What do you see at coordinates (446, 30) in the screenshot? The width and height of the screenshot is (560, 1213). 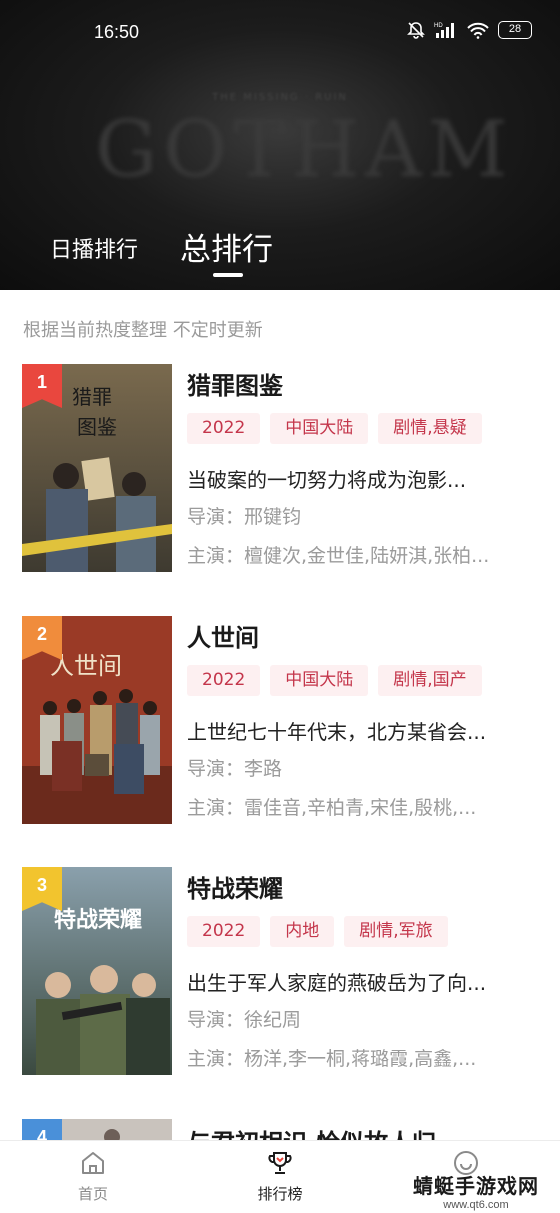 I see `signal-icon: HD` at bounding box center [446, 30].